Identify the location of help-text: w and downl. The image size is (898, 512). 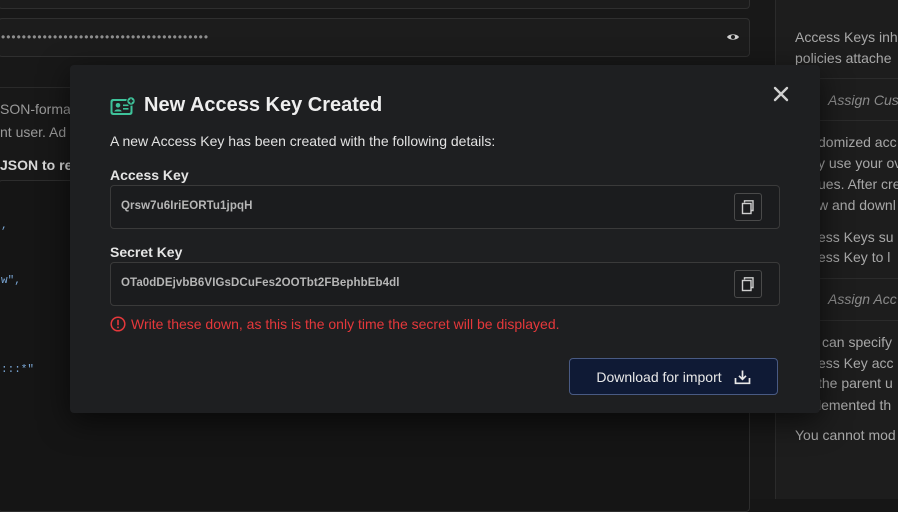
(857, 205).